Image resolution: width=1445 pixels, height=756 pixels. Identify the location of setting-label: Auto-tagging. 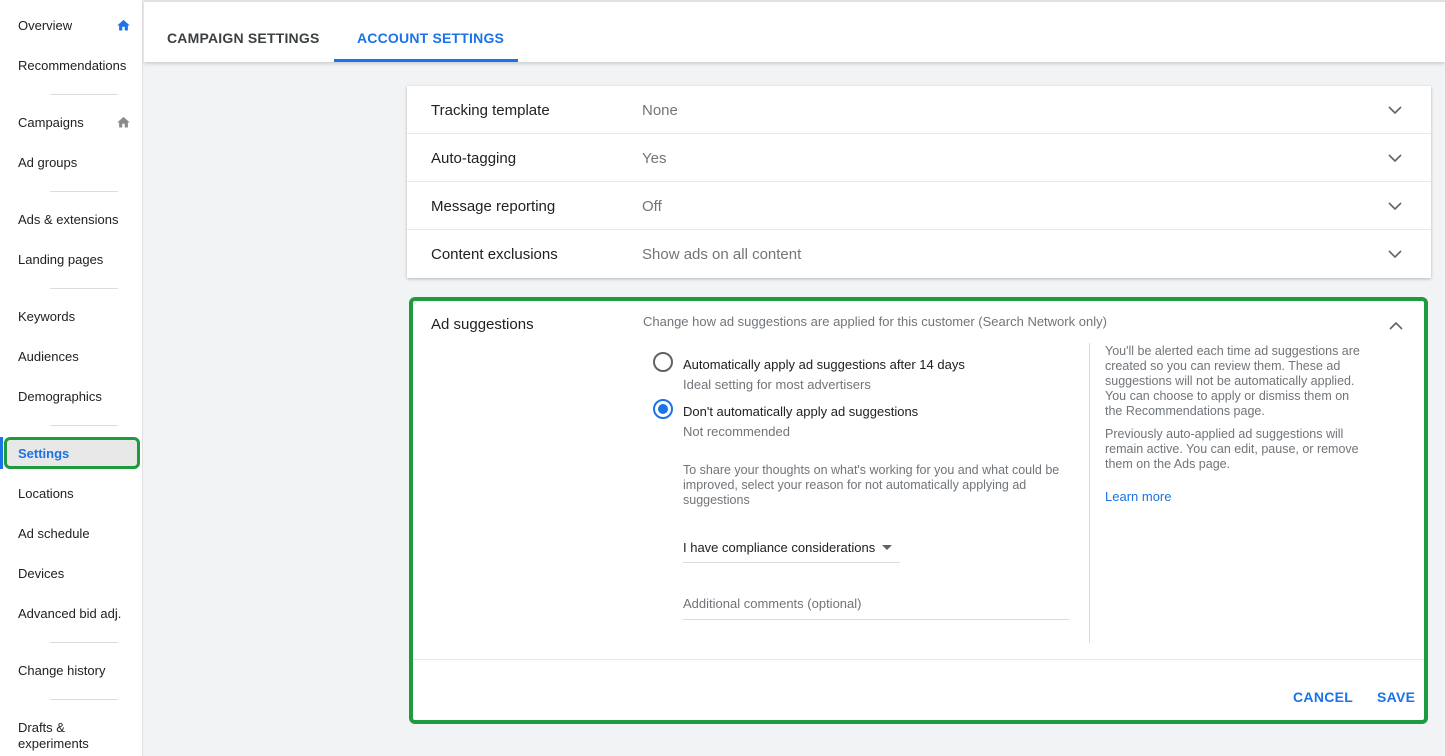
(474, 158).